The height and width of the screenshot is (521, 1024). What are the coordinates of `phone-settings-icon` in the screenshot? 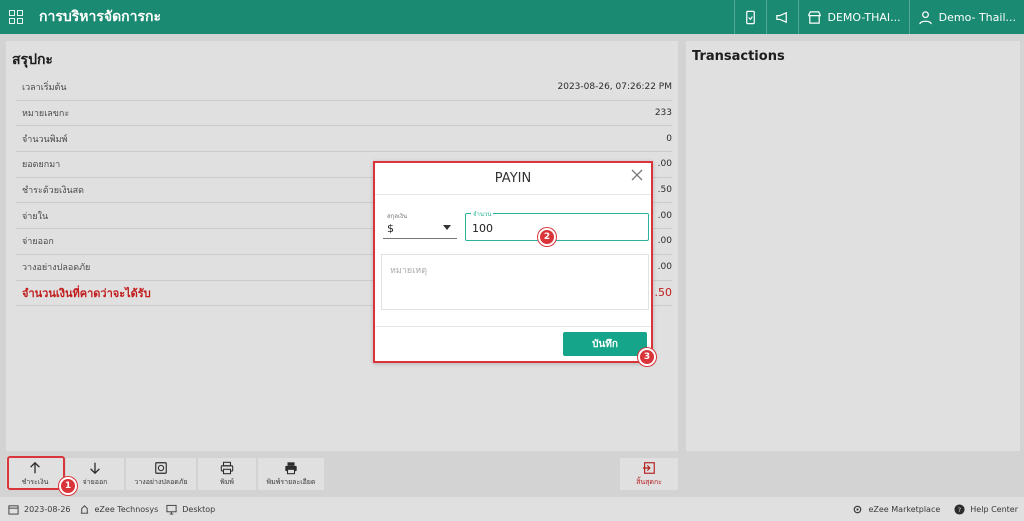 It's located at (750, 17).